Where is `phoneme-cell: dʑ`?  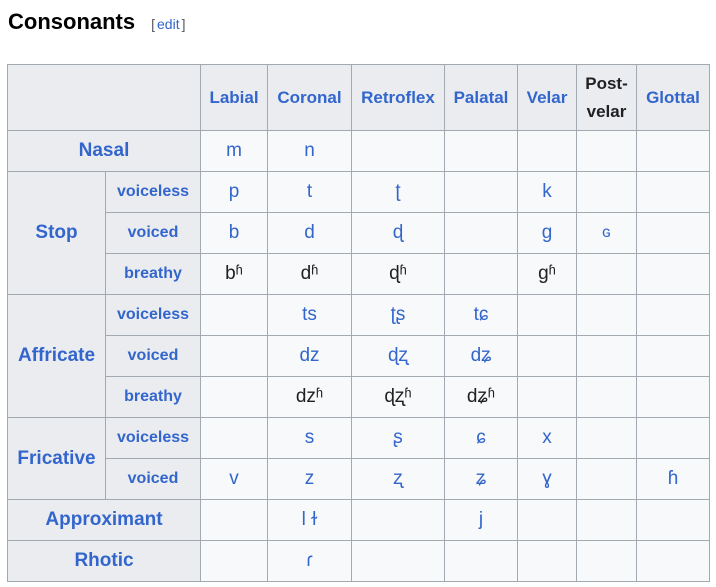
phoneme-cell: dʑ is located at coordinates (481, 356).